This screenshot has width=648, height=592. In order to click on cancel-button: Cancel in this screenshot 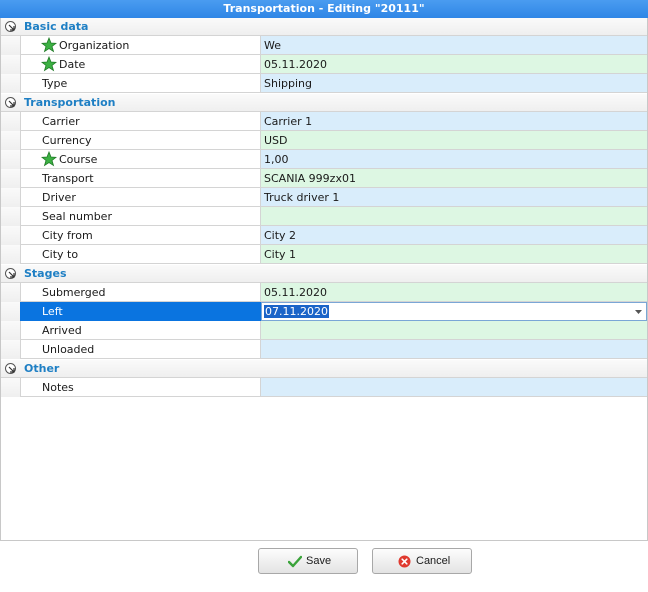, I will do `click(422, 561)`.